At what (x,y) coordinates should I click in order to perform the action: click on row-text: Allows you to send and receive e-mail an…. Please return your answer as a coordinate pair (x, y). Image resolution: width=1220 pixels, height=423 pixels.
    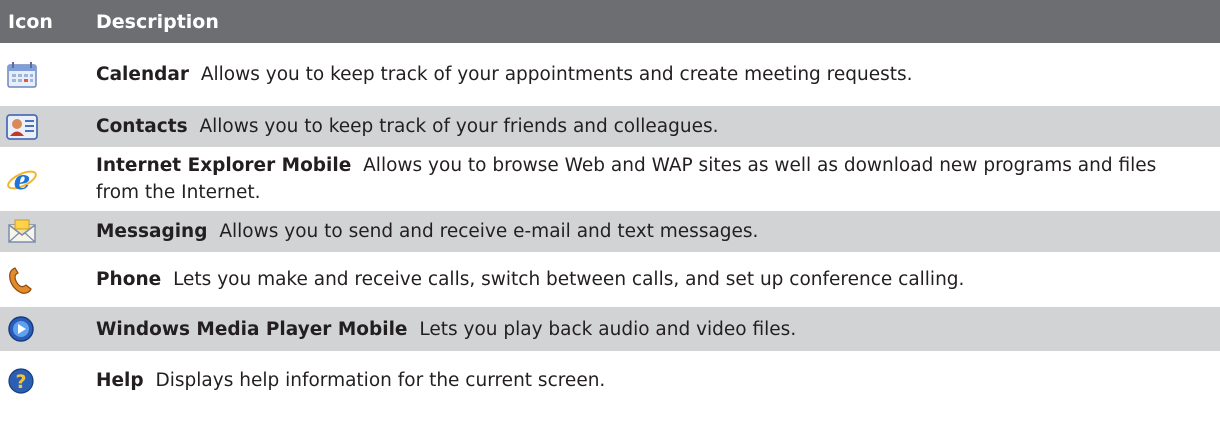
    Looking at the image, I should click on (489, 231).